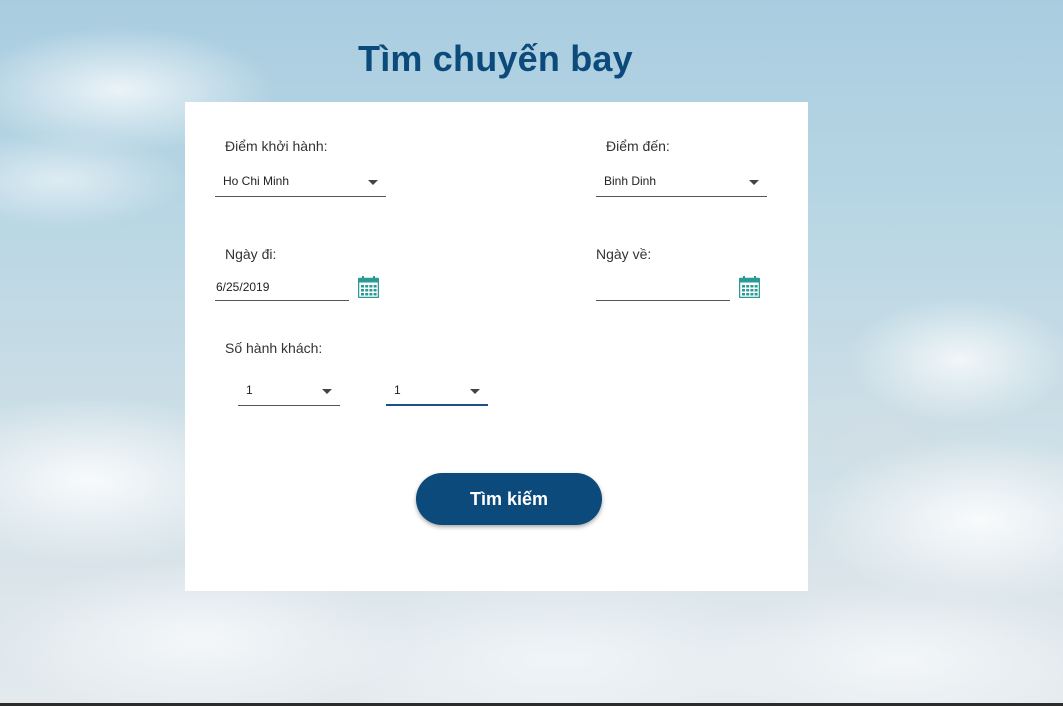 This screenshot has width=1063, height=706. Describe the element at coordinates (397, 390) in the screenshot. I see `passenger-select-2-value: 1` at that location.